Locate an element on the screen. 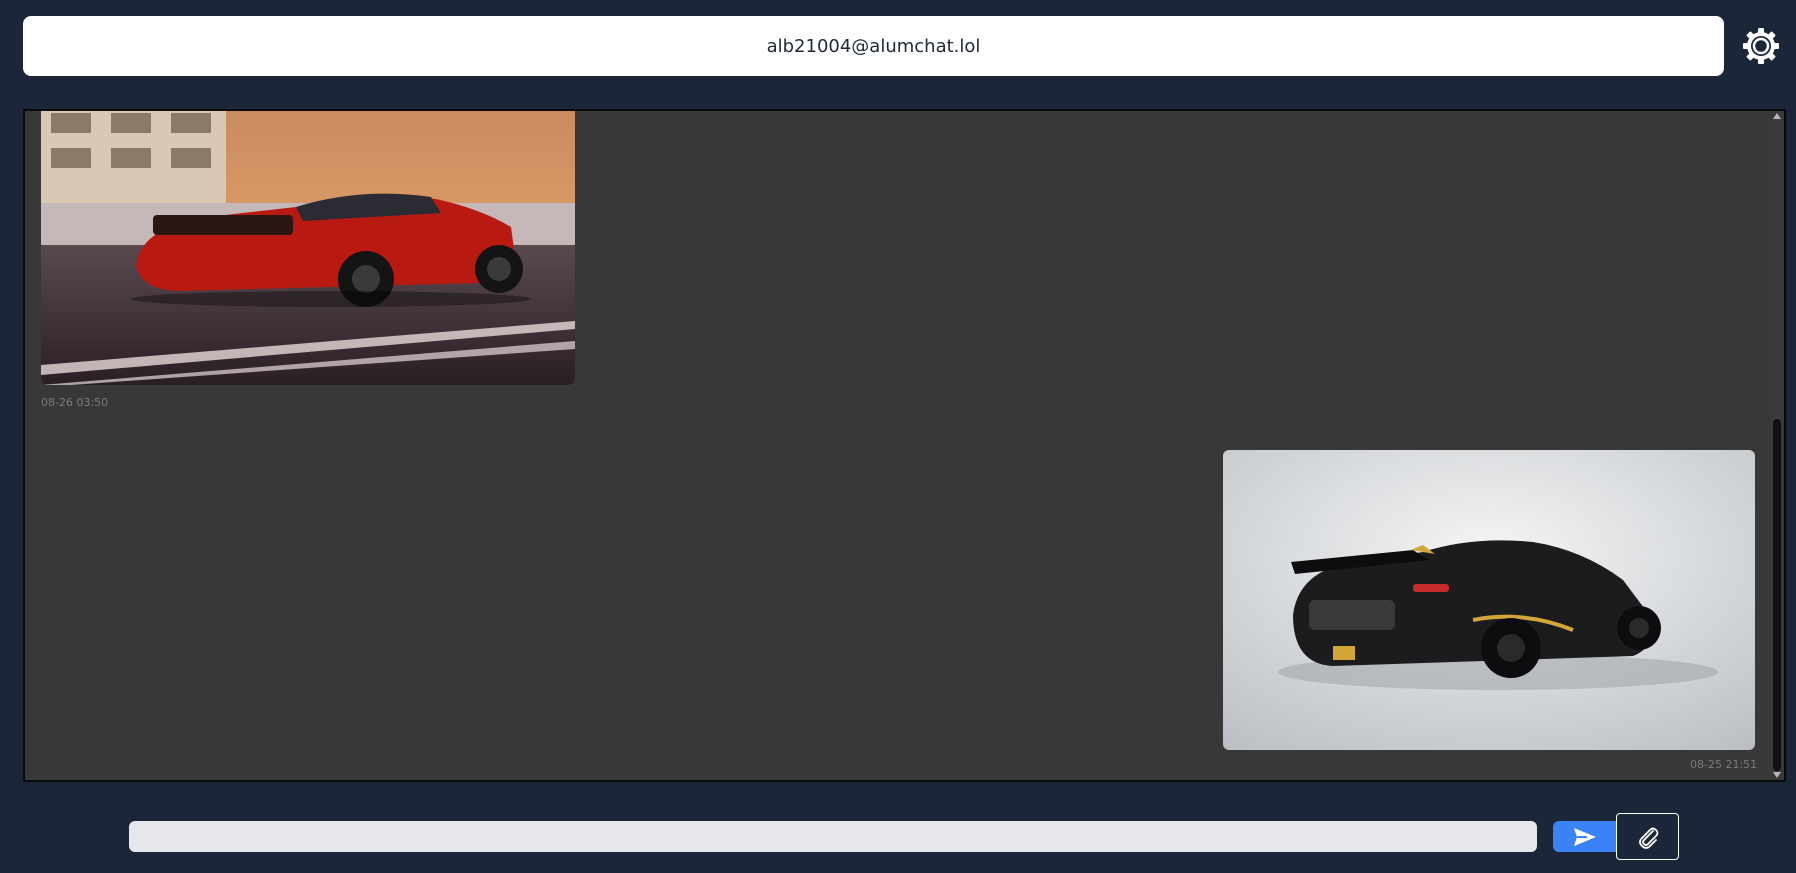 This screenshot has height=873, width=1796. settings-button is located at coordinates (1761, 46).